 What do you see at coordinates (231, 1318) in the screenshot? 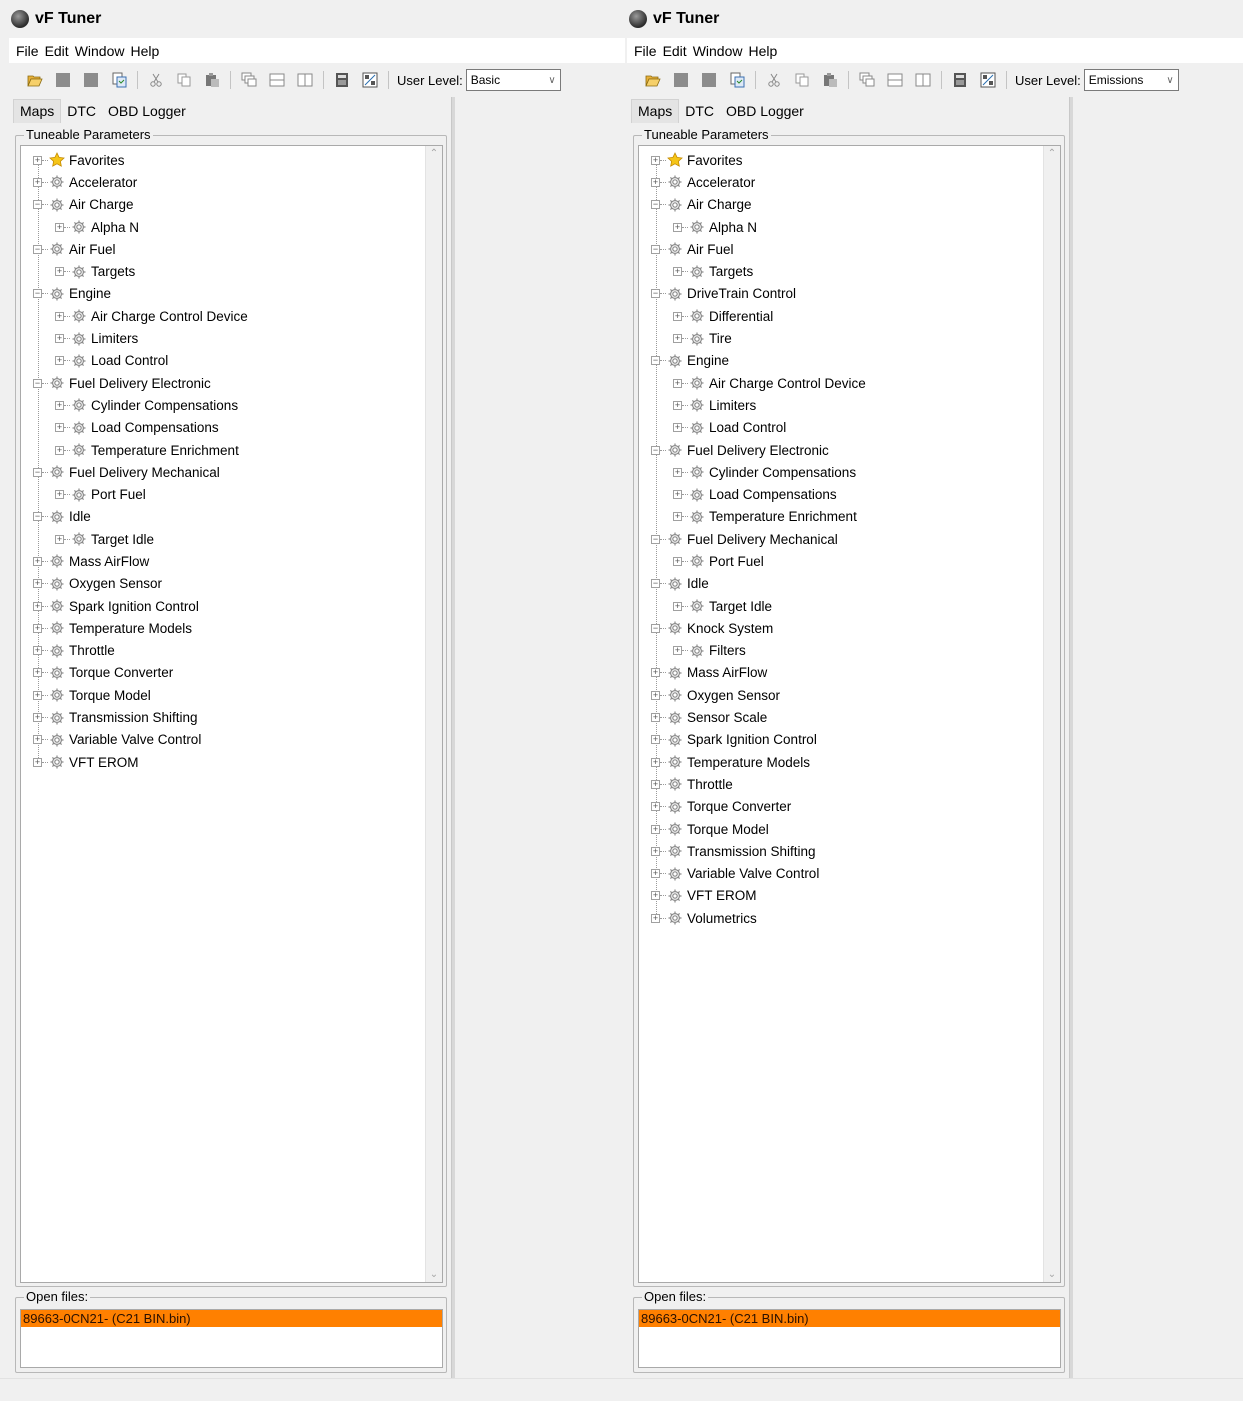
I see `open-file-item: 89663-0CN21- (C21 BIN.bin)` at bounding box center [231, 1318].